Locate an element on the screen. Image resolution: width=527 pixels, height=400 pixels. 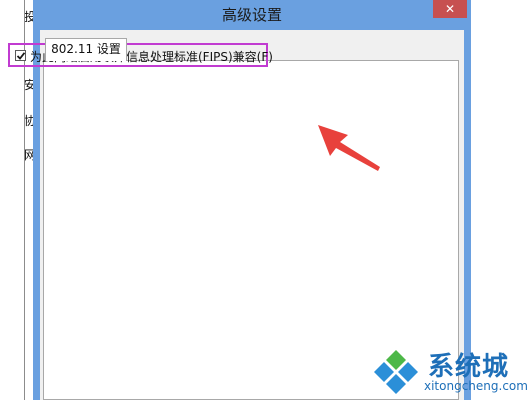
watermark-logo-icon is located at coordinates (396, 372).